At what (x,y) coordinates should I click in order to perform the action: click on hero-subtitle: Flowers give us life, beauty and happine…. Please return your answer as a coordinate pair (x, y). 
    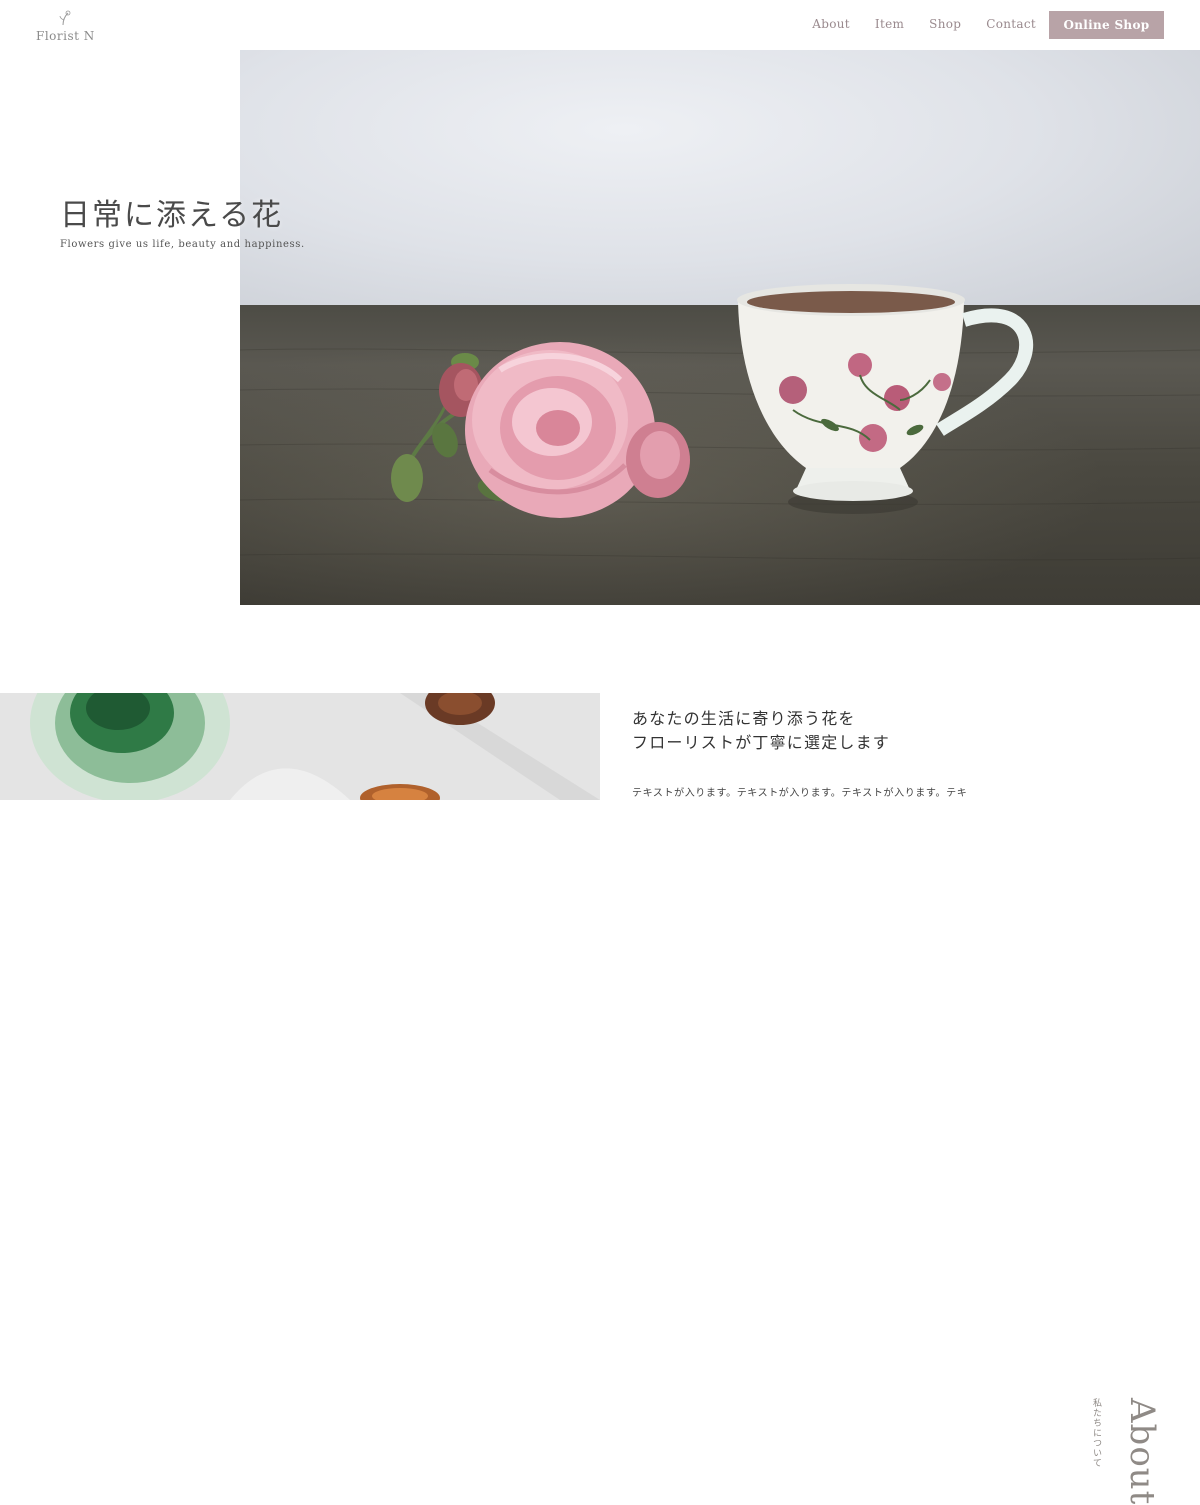
    Looking at the image, I should click on (182, 244).